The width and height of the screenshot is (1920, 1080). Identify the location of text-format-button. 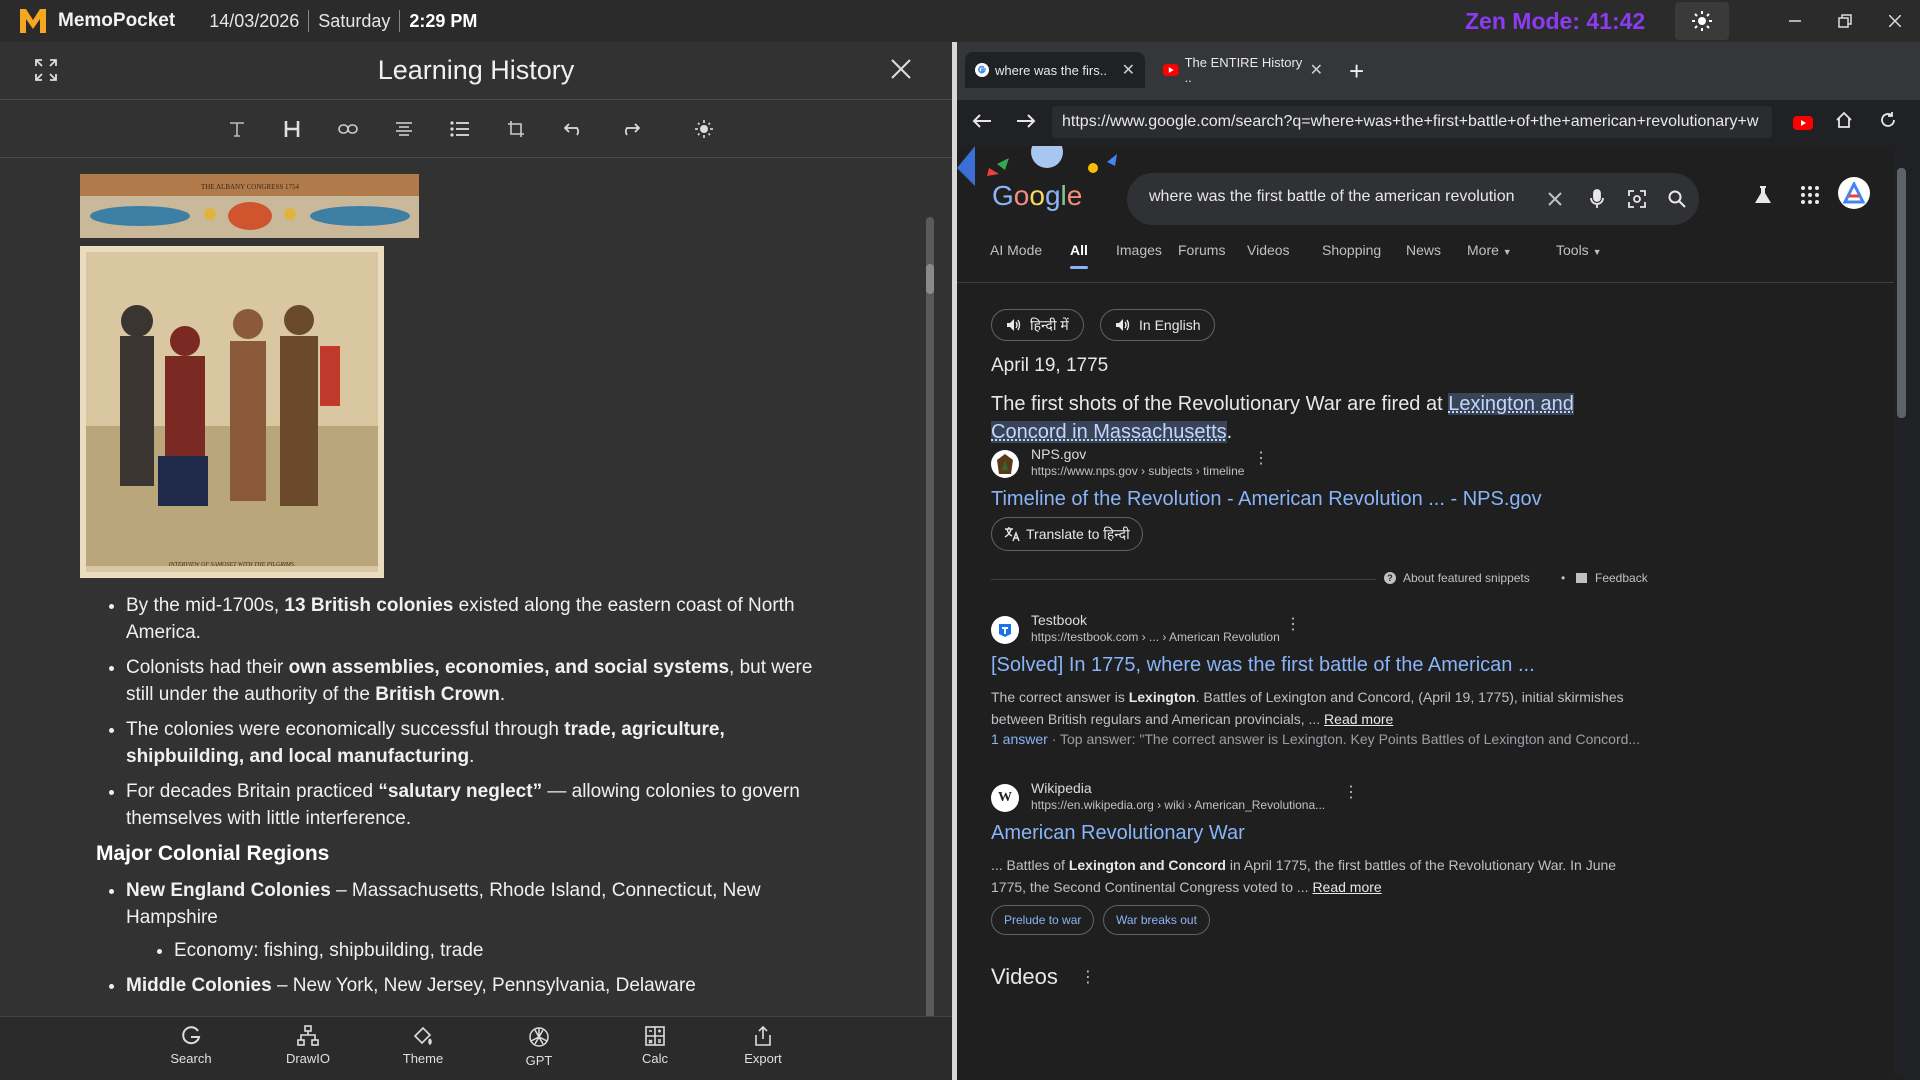
(237, 129).